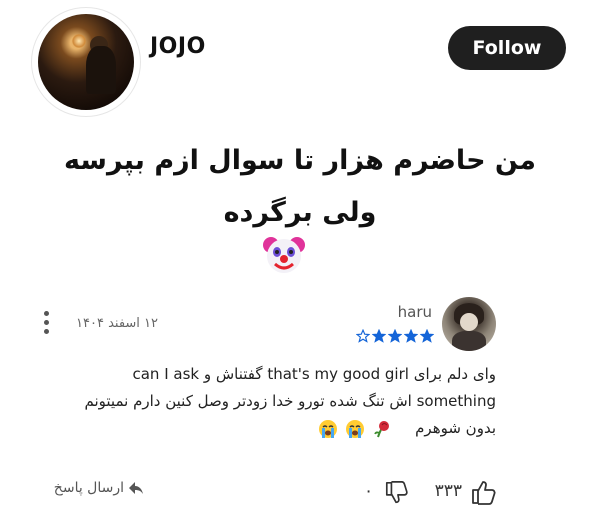  I want to click on thumbs-up-icon, so click(484, 493).